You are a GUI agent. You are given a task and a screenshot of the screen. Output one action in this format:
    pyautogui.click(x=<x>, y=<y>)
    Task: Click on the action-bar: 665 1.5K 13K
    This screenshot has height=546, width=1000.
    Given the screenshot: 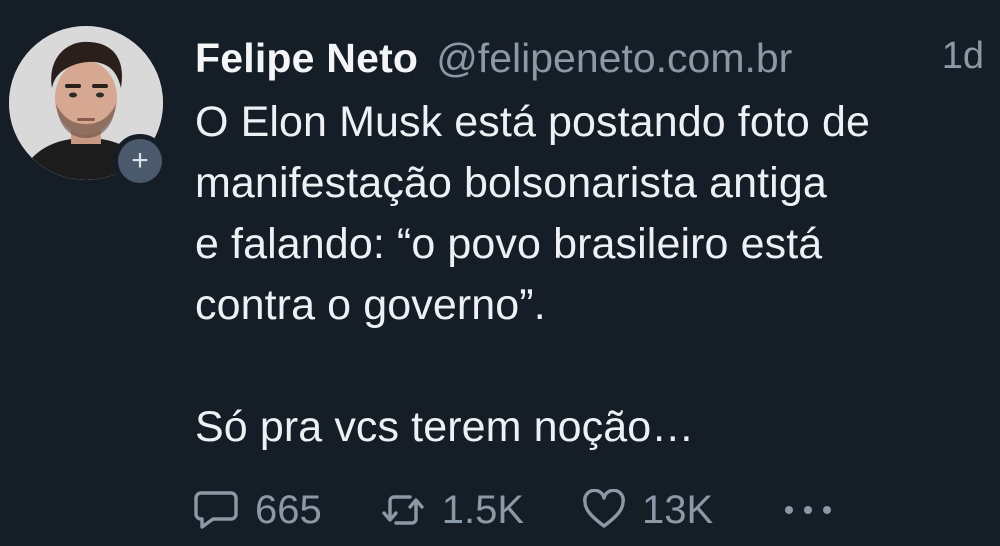 What is the action you would take?
    pyautogui.click(x=593, y=510)
    